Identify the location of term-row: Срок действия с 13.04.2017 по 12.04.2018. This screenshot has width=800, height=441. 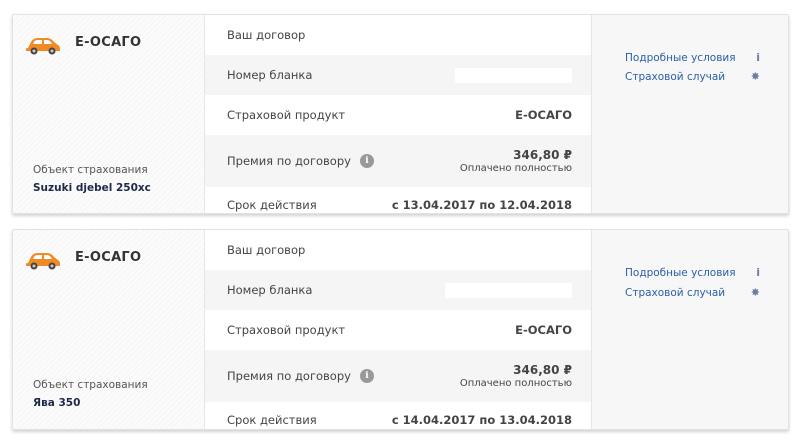
(398, 200).